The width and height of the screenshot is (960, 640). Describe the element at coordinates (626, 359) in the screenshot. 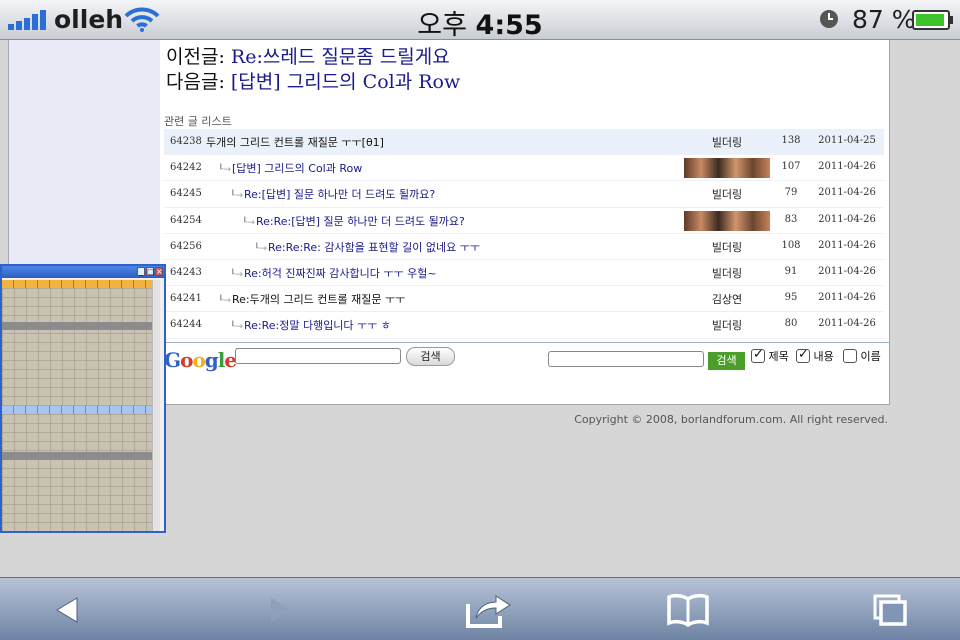

I see `site-search-input` at that location.